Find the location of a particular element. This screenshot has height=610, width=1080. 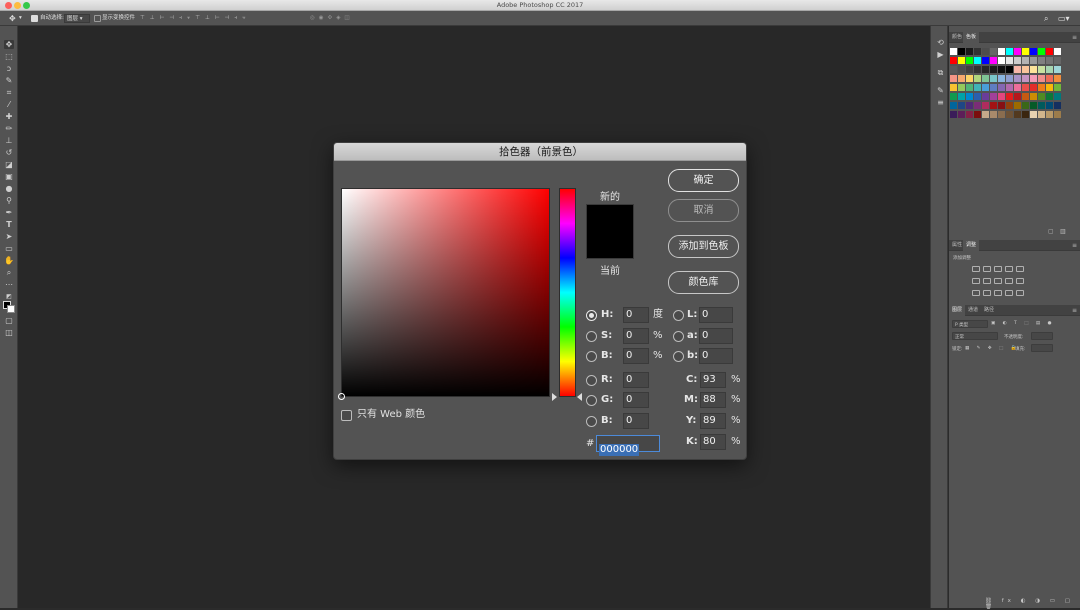

fill-field is located at coordinates (1042, 348).